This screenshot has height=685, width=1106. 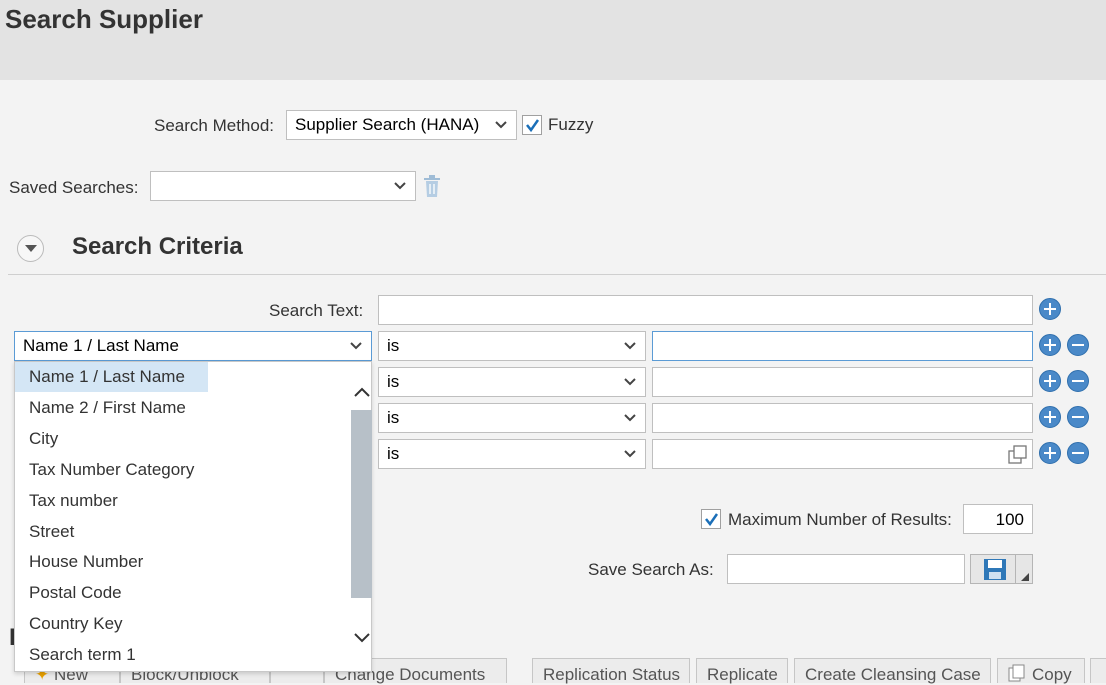 What do you see at coordinates (705, 310) in the screenshot?
I see `search-text-input` at bounding box center [705, 310].